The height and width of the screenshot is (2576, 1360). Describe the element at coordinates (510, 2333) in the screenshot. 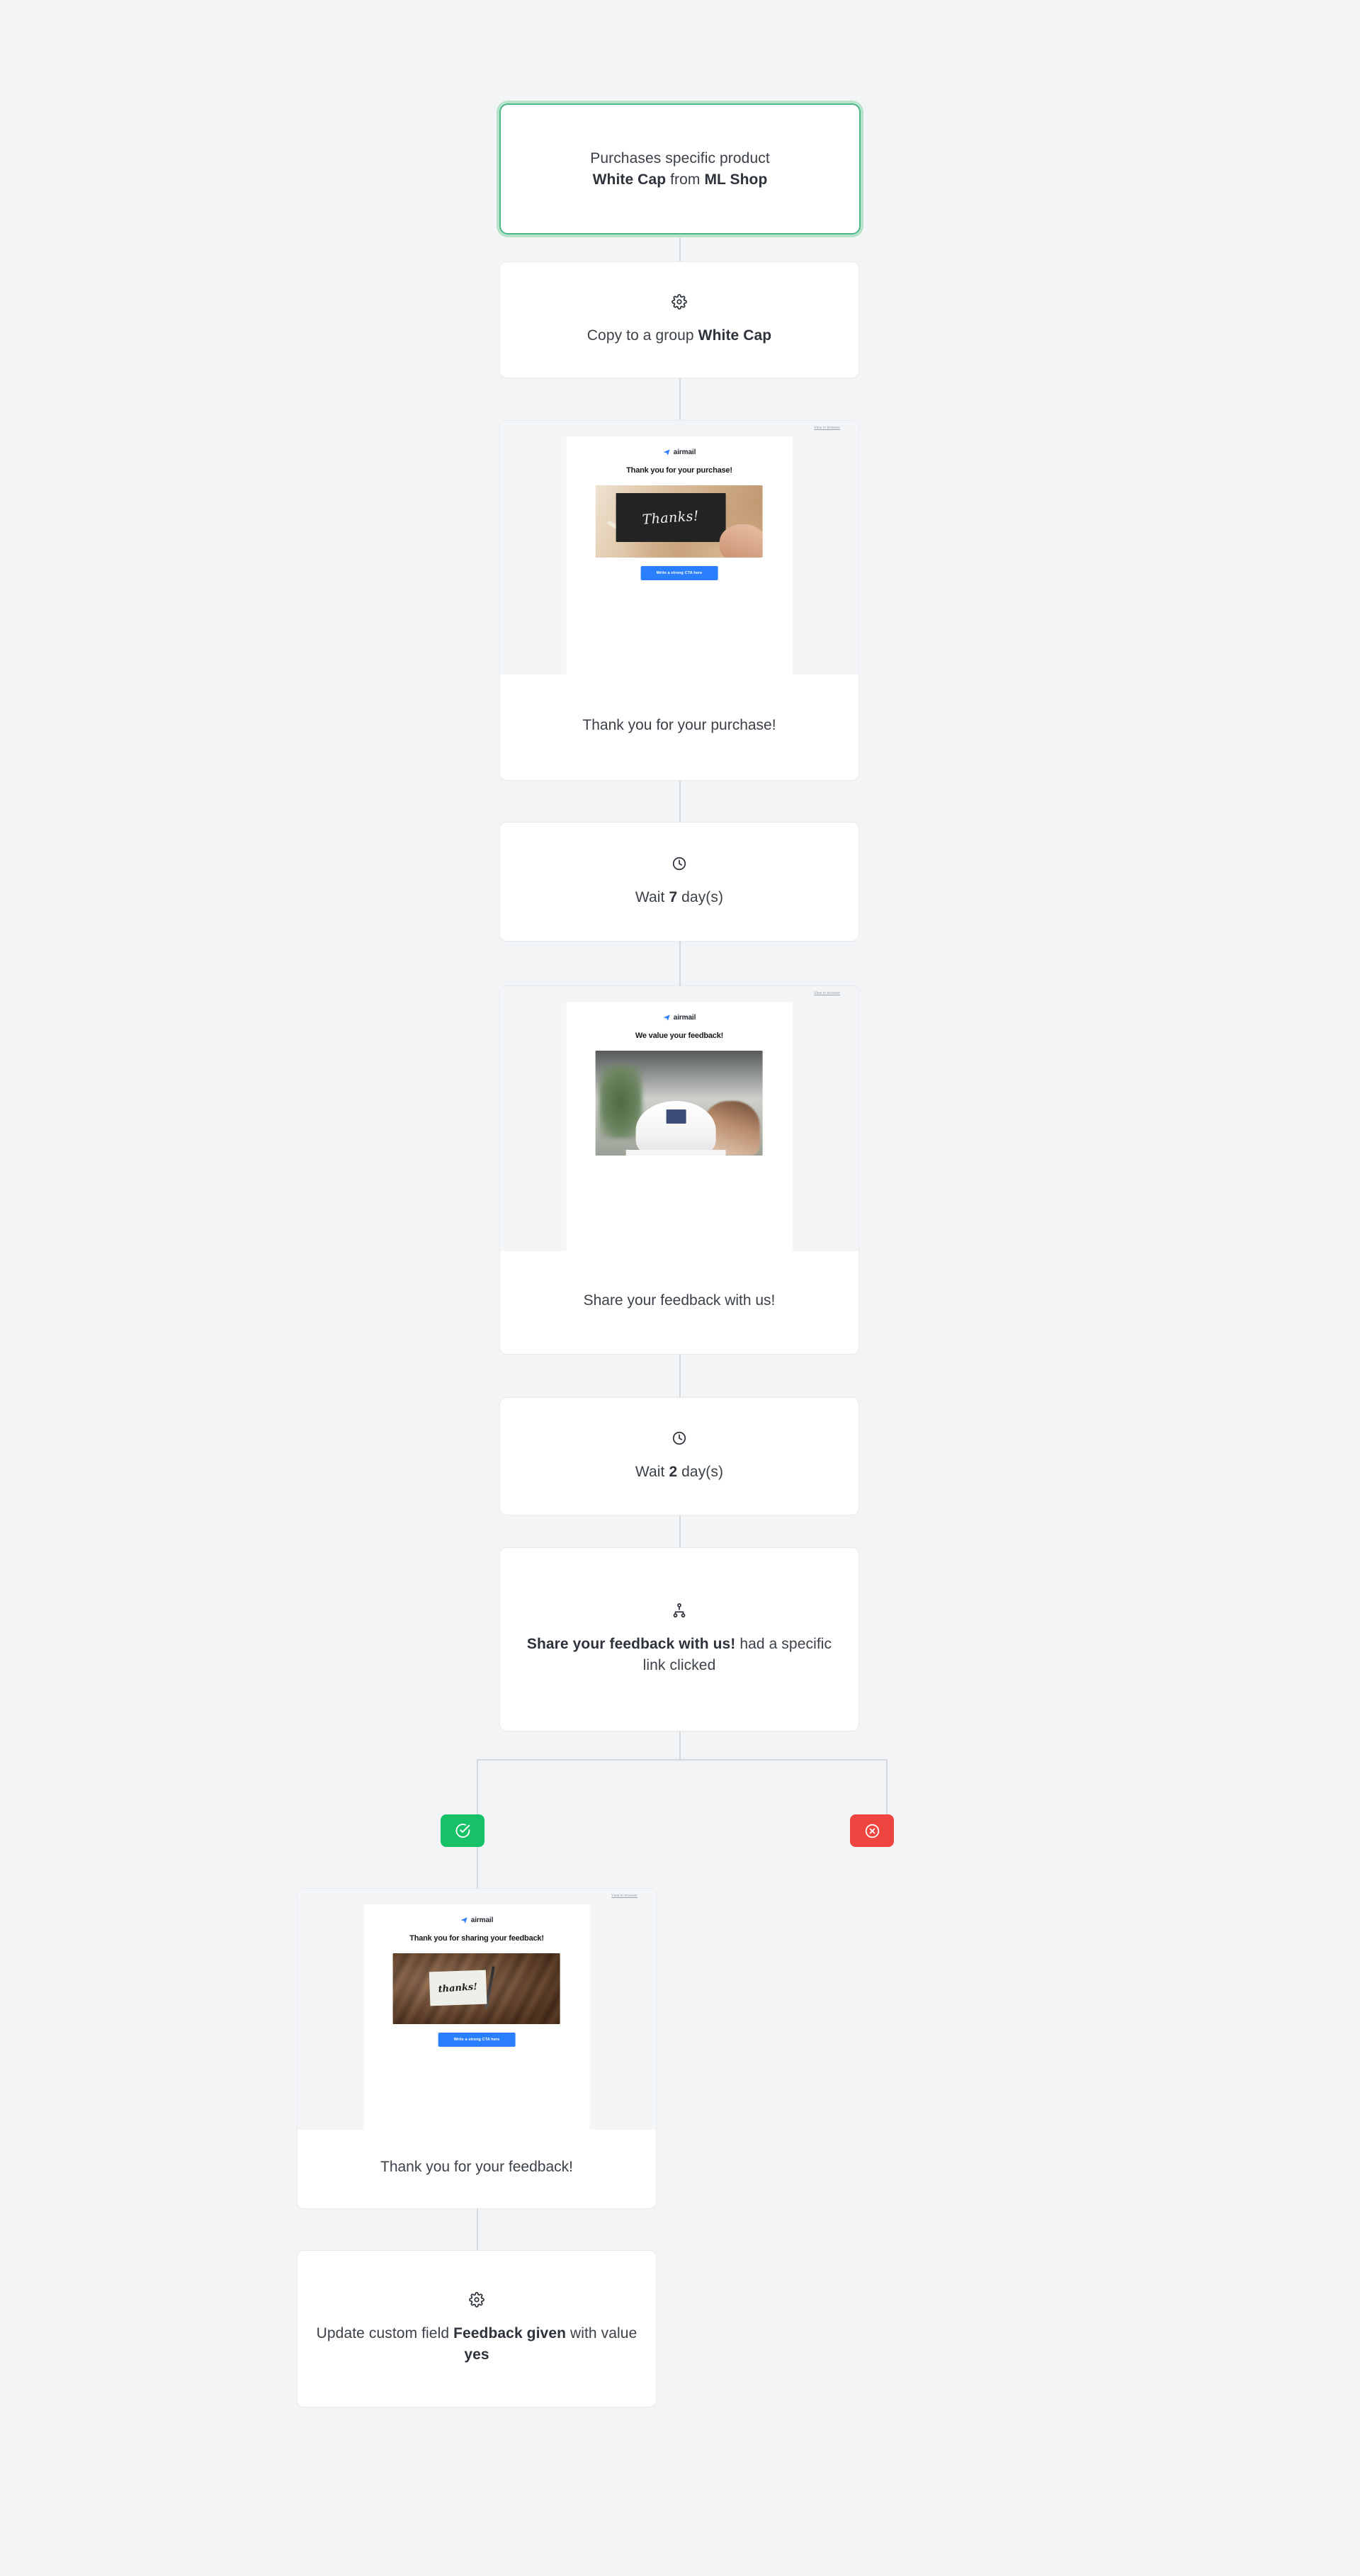

I see `update-field-name: Feedback given` at that location.